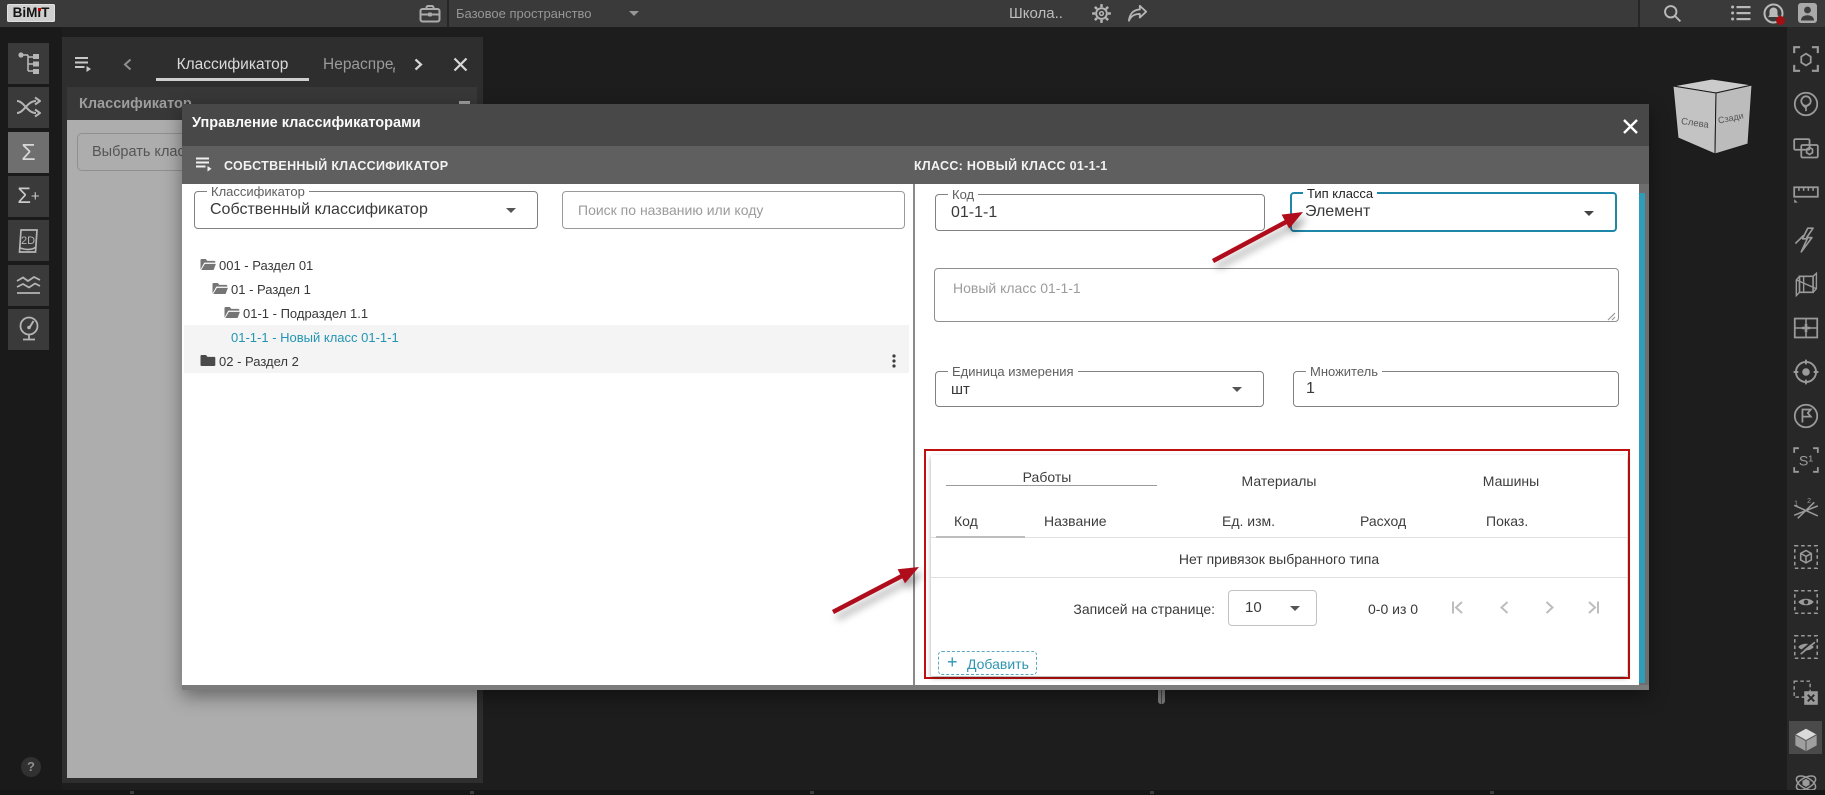  Describe the element at coordinates (27, 241) in the screenshot. I see `svg-text: 2D` at that location.